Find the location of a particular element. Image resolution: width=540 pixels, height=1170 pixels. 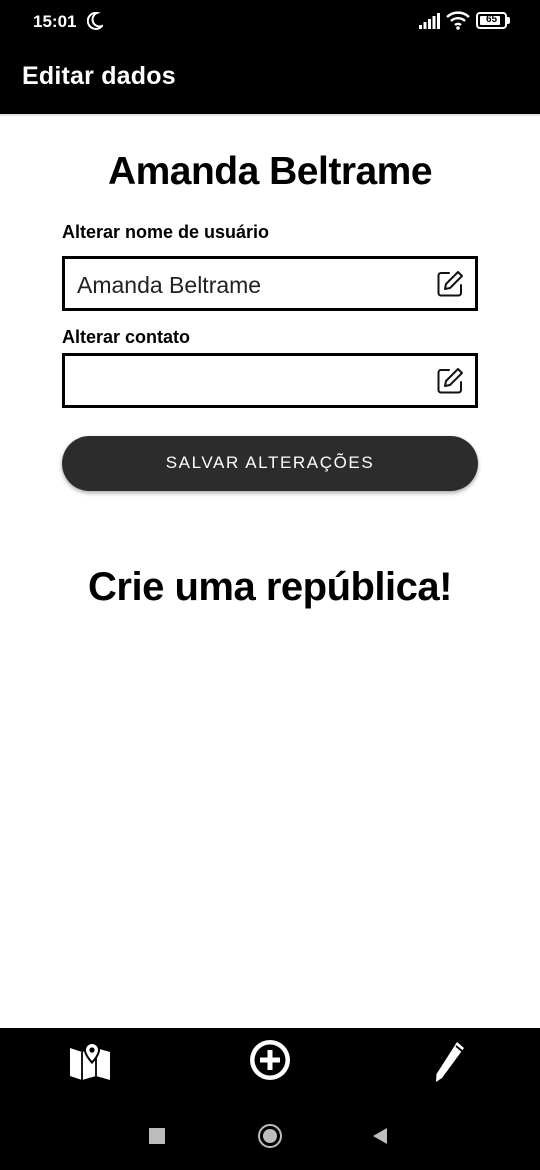

app-bar: Editar dados is located at coordinates (270, 79).